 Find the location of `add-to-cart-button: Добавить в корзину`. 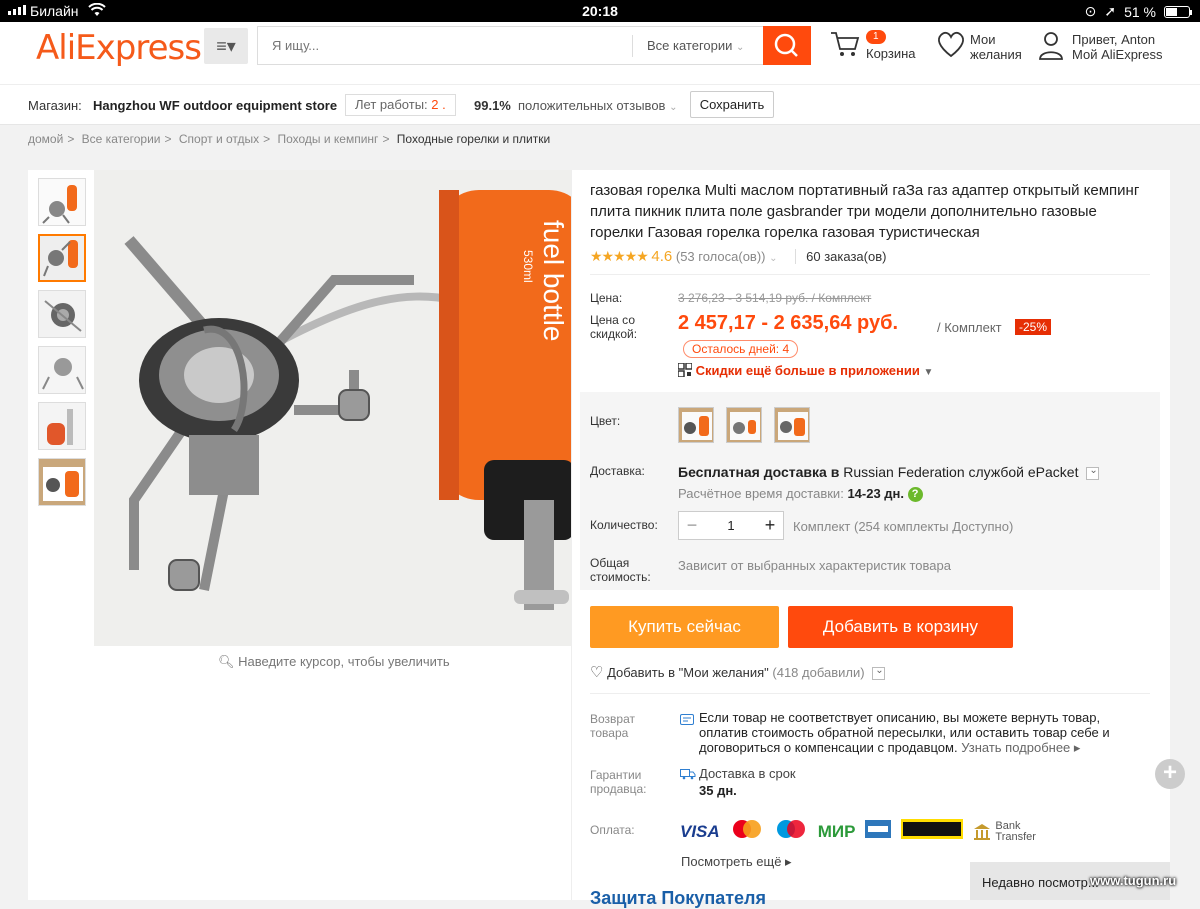

add-to-cart-button: Добавить в корзину is located at coordinates (900, 627).